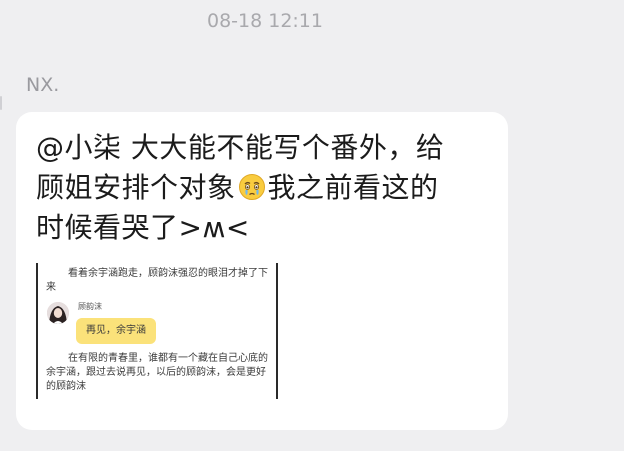  I want to click on message-line-1: @小柒 大大能不能写个番外，给, so click(240, 147).